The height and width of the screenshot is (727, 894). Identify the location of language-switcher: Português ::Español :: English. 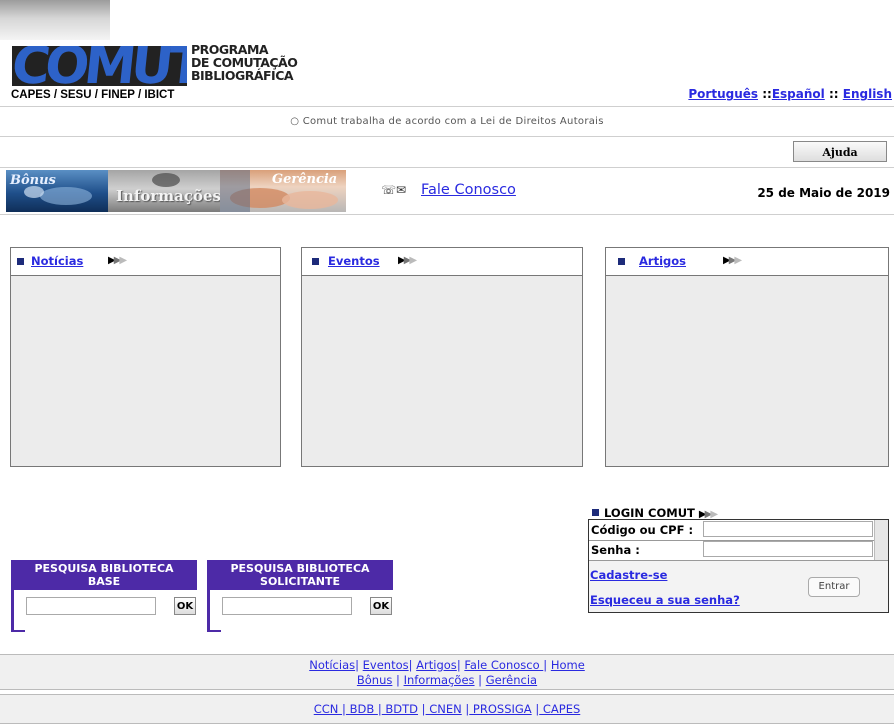
(790, 94).